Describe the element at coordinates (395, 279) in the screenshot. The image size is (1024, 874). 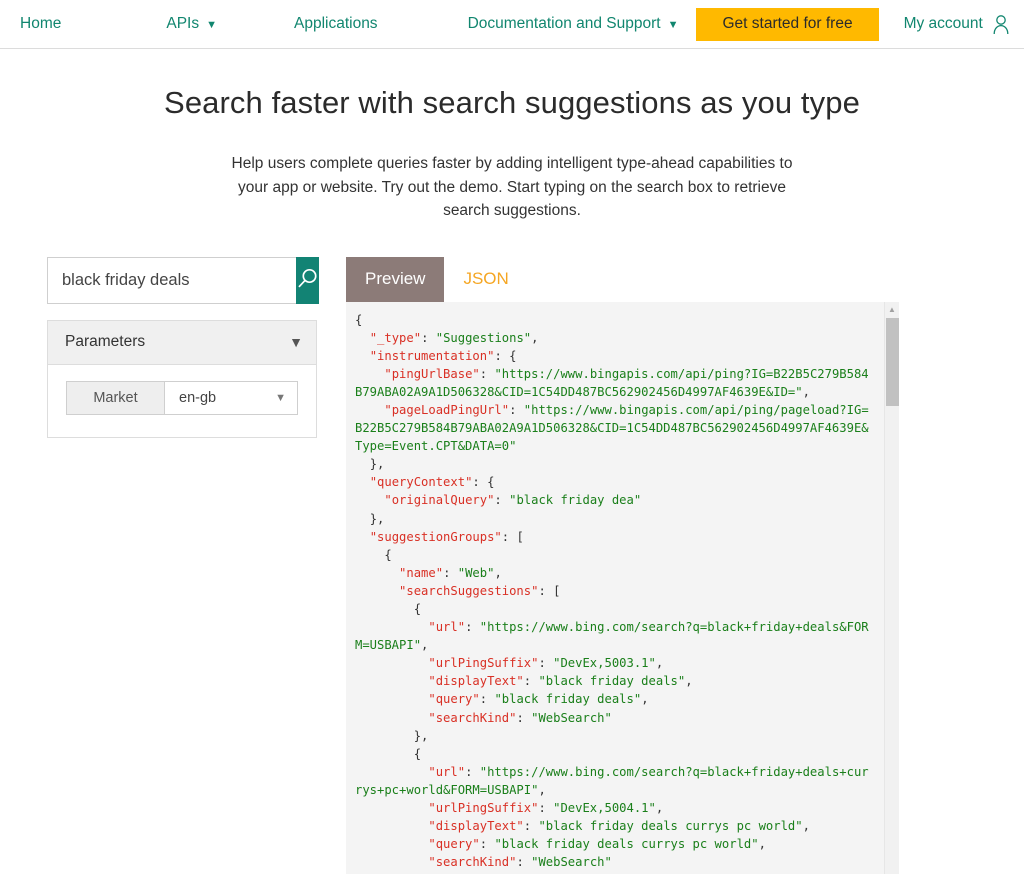
I see `tab-preview: Preview` at that location.